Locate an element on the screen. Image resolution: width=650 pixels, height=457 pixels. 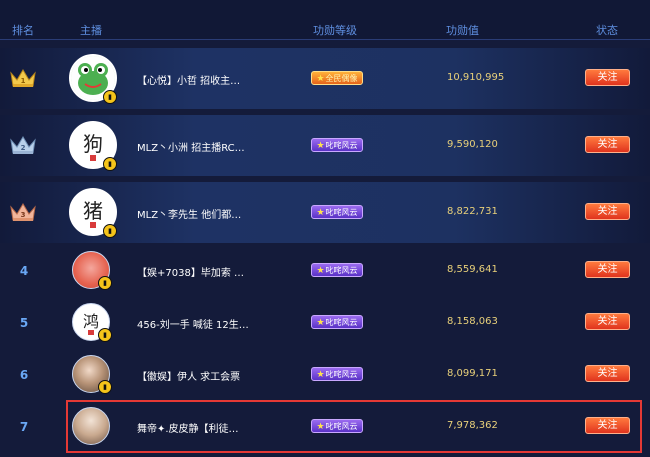
rank-number: 7 is located at coordinates (24, 427).